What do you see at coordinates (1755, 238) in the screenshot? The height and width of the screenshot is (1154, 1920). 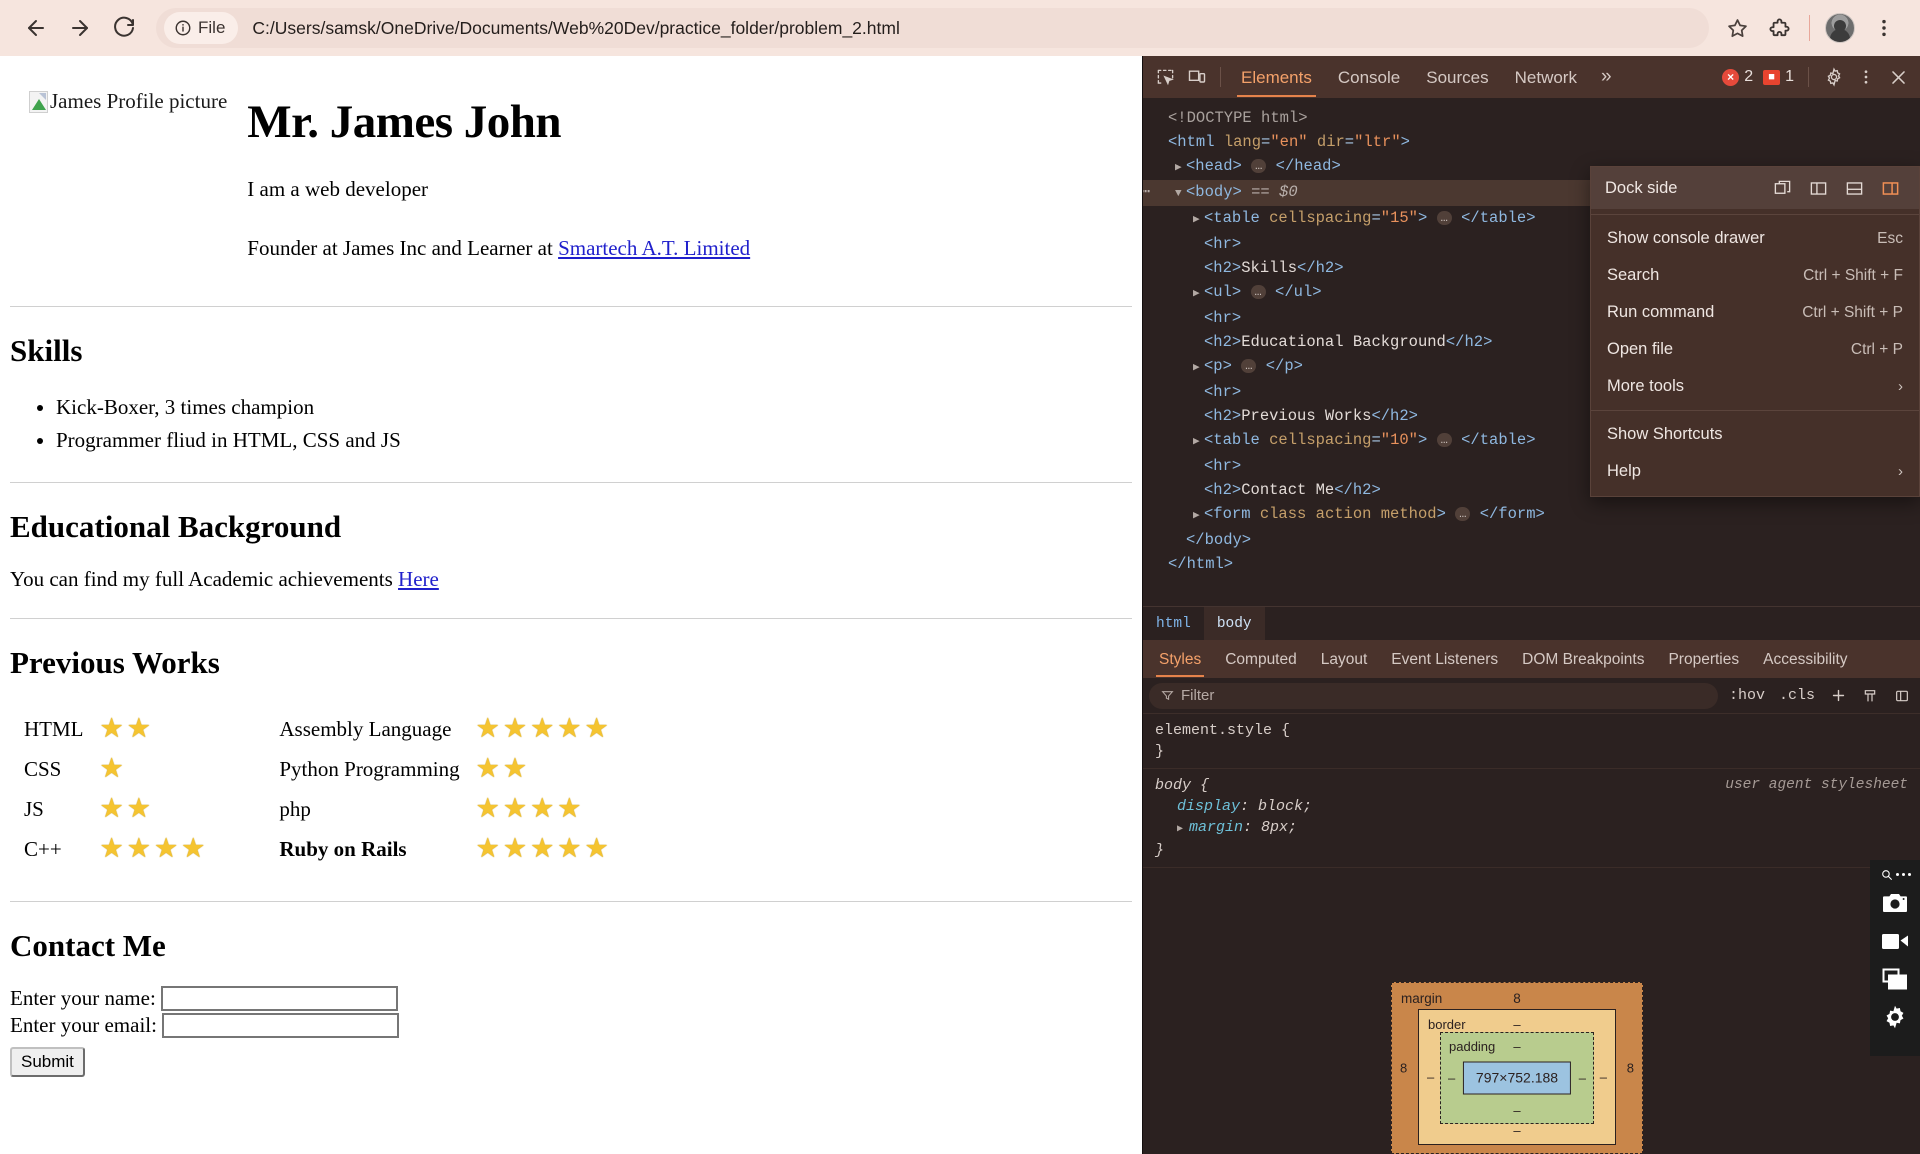 I see `menu-item: Show console drawer Esc` at bounding box center [1755, 238].